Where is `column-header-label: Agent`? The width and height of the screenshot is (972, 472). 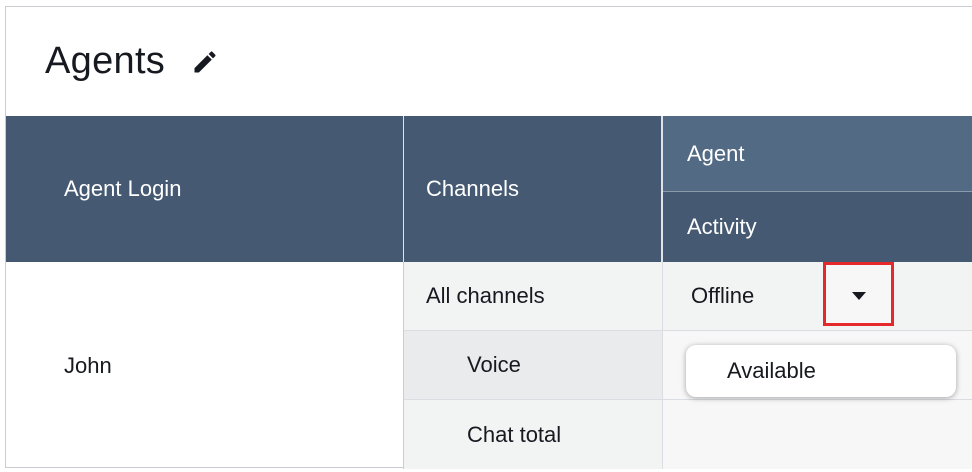
column-header-label: Agent is located at coordinates (716, 153).